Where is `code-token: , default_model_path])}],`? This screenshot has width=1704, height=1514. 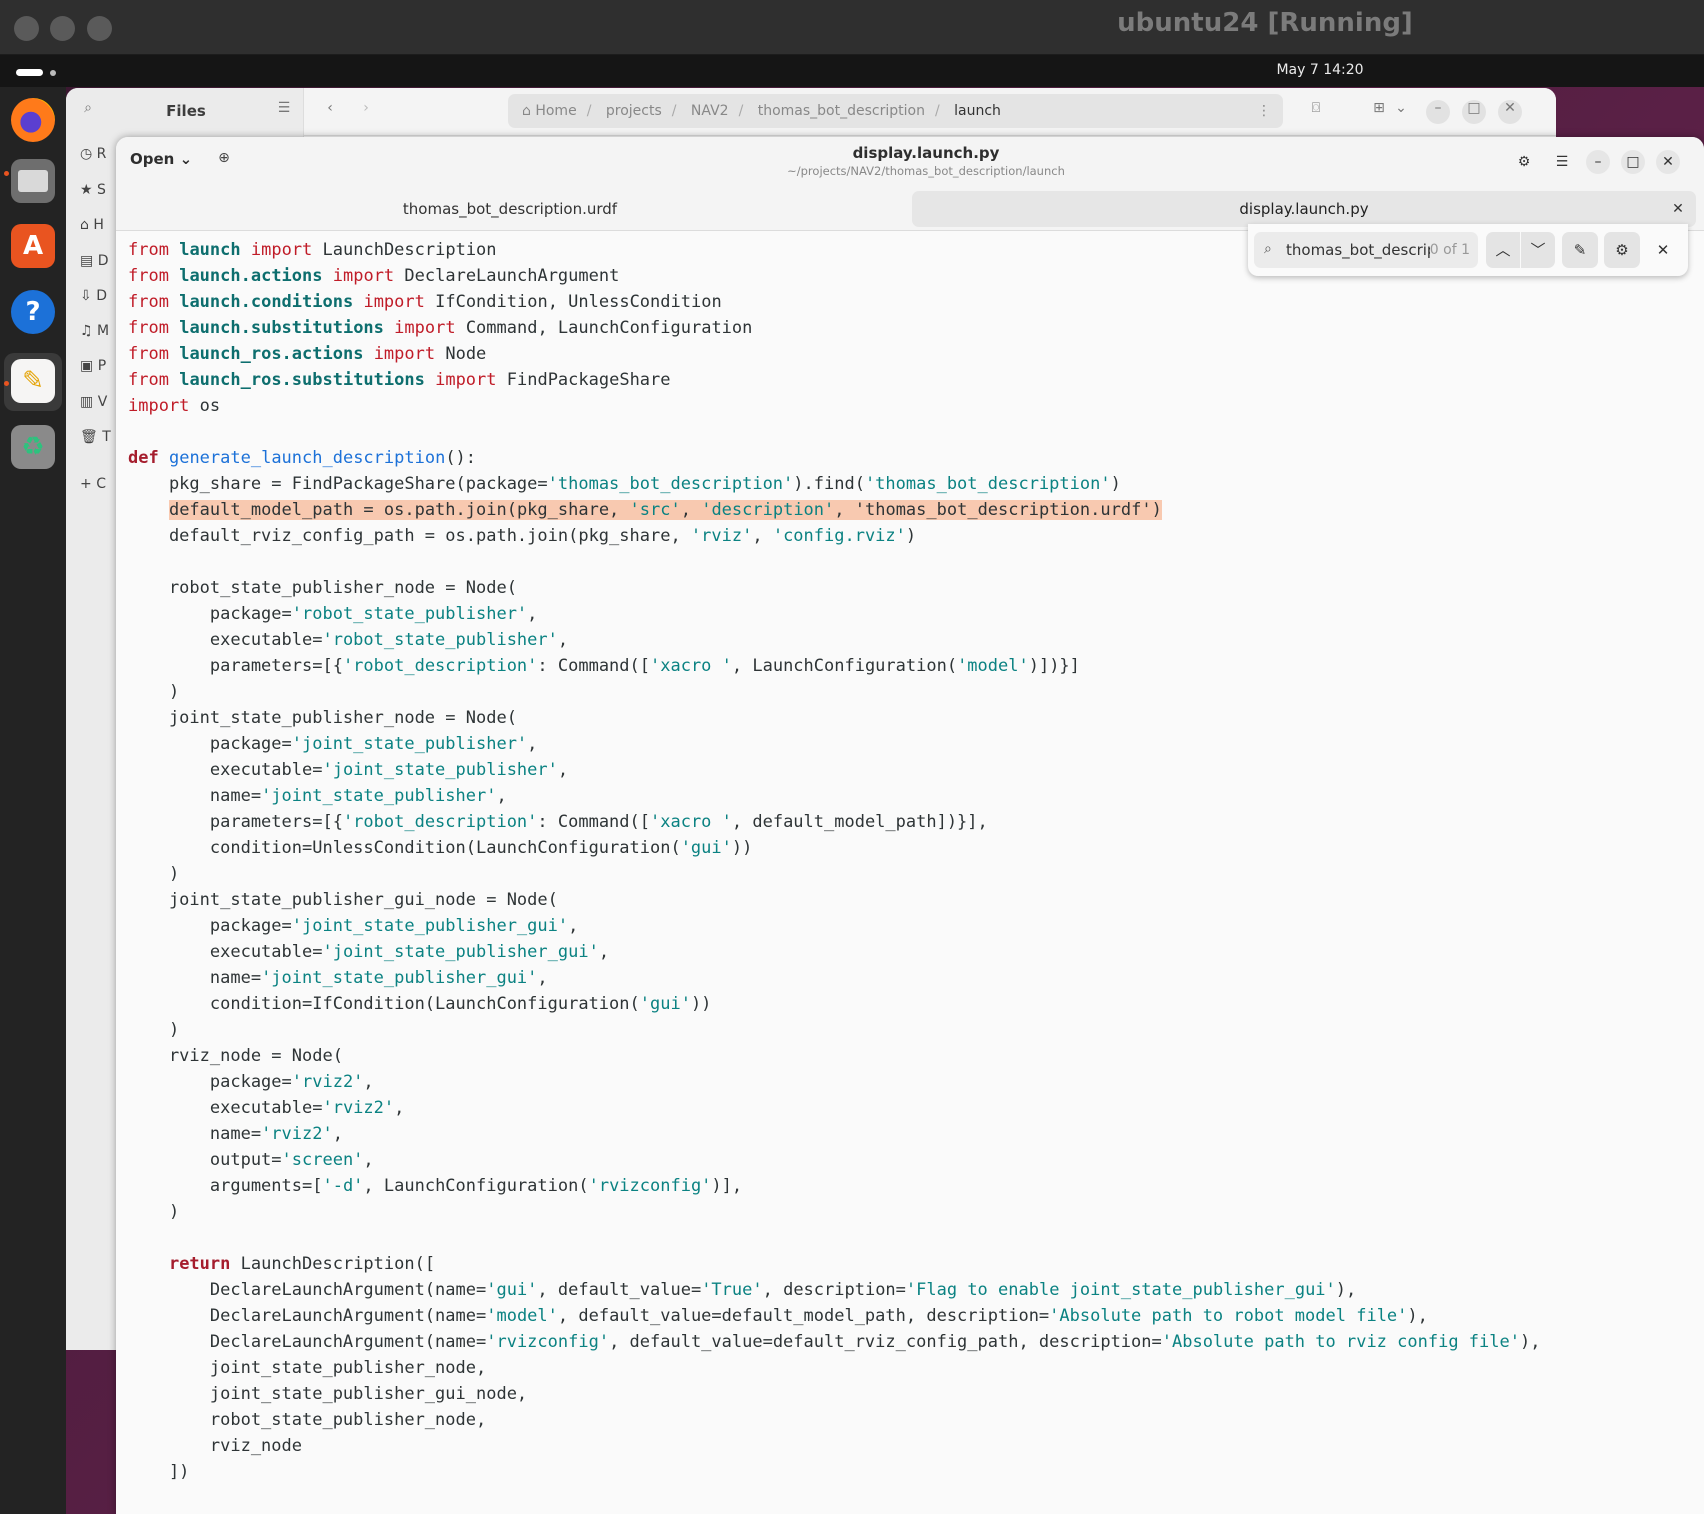
code-token: , default_model_path])}], is located at coordinates (859, 822).